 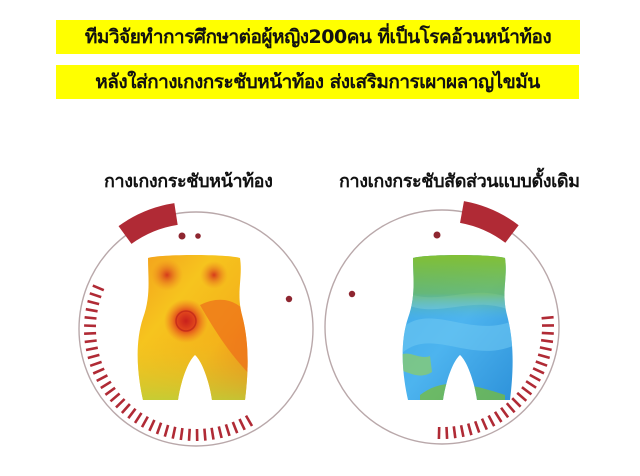 What do you see at coordinates (457, 327) in the screenshot?
I see `right-shorts-cool` at bounding box center [457, 327].